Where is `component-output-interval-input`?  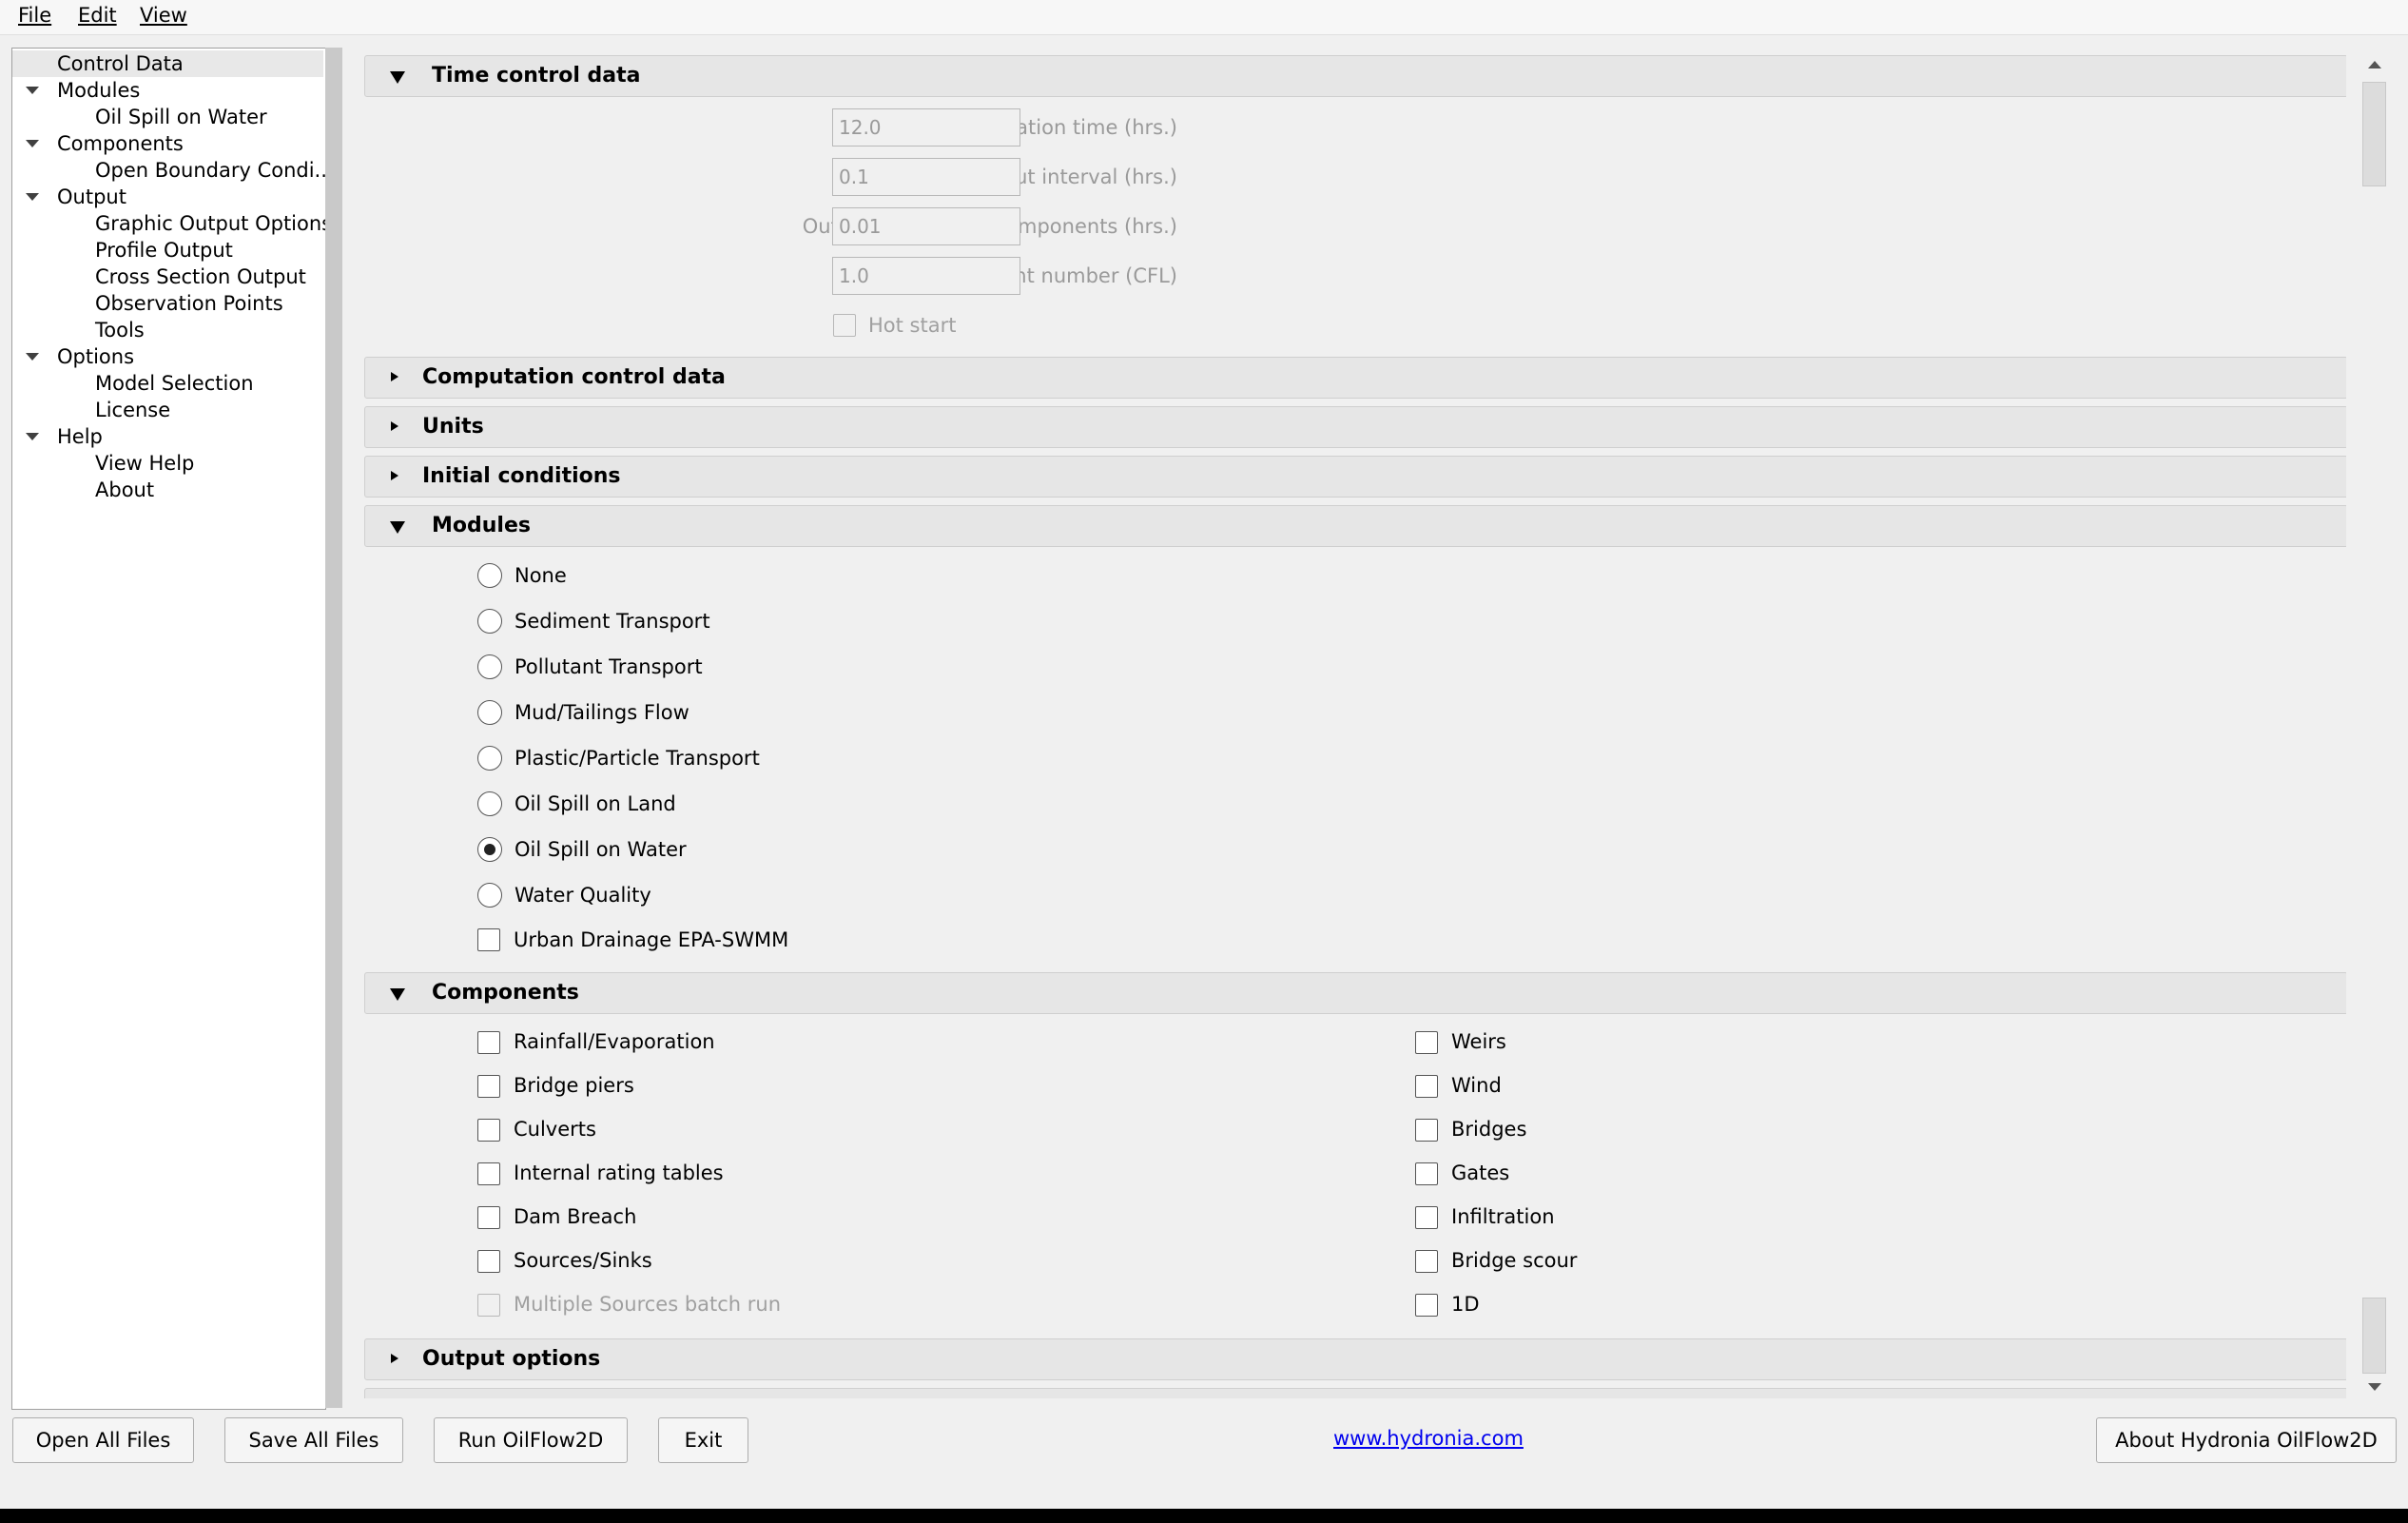
component-output-interval-input is located at coordinates (926, 226).